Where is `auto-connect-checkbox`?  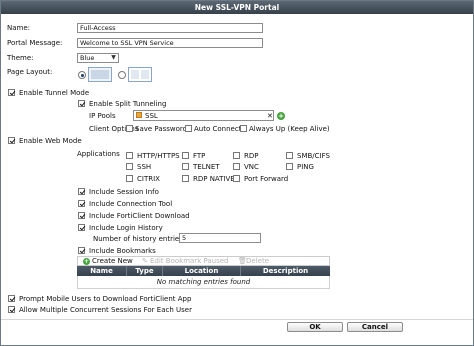
auto-connect-checkbox is located at coordinates (188, 128).